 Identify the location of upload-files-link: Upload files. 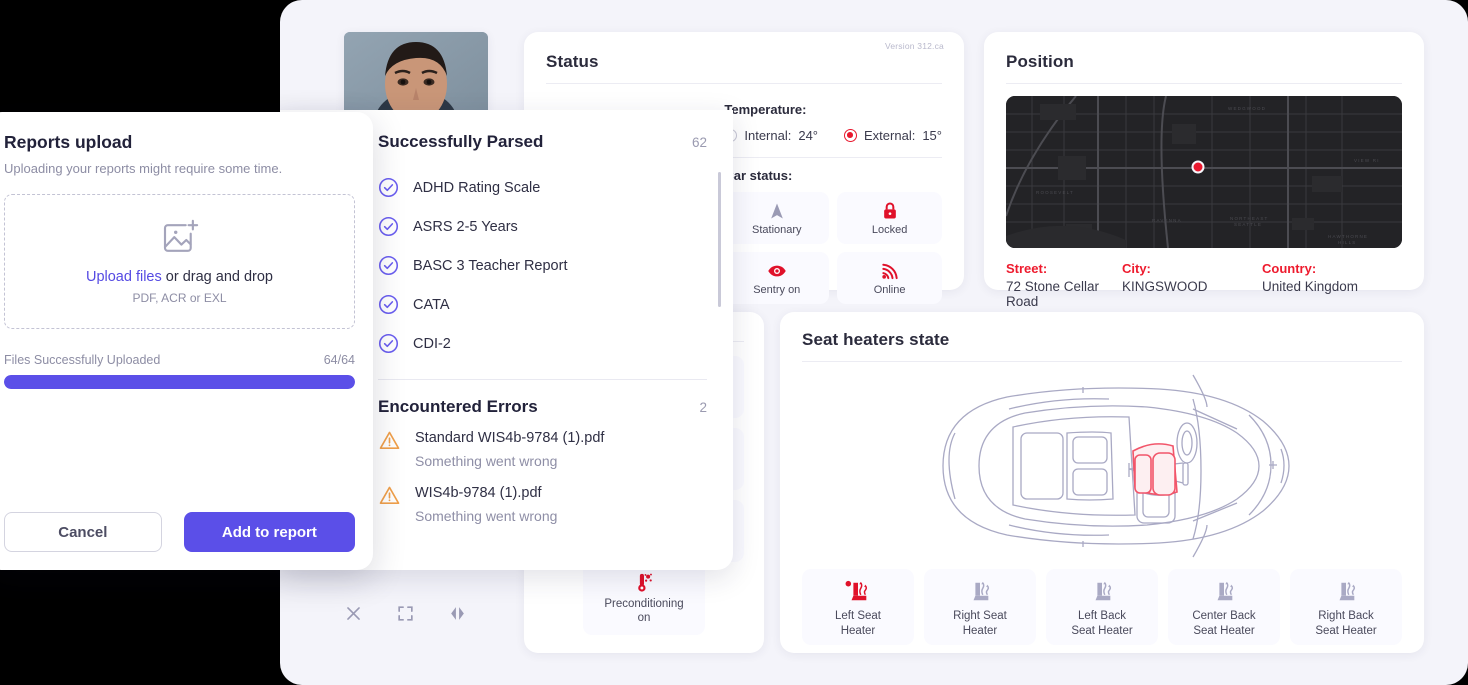
(124, 277).